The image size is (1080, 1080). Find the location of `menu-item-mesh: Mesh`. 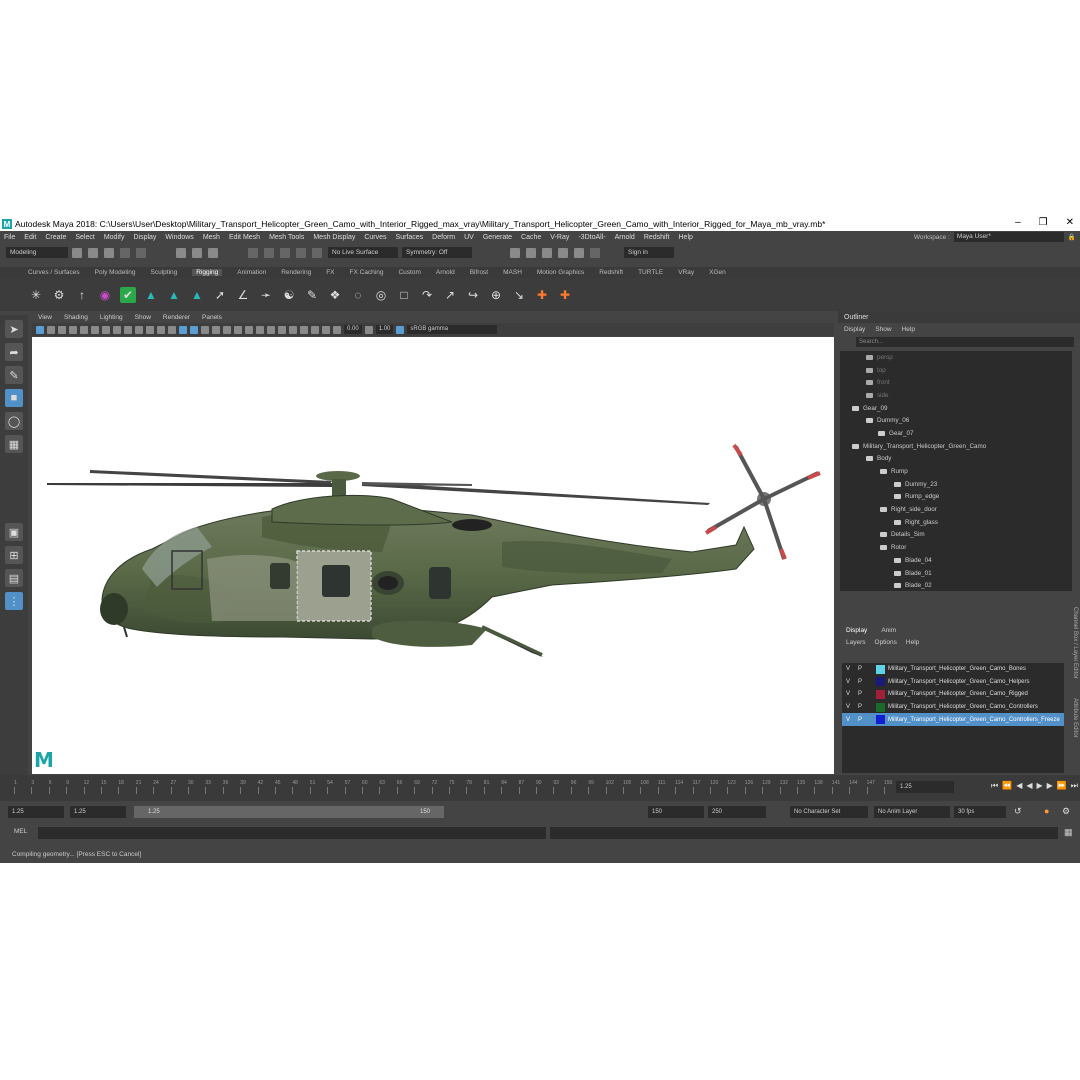

menu-item-mesh: Mesh is located at coordinates (211, 237).